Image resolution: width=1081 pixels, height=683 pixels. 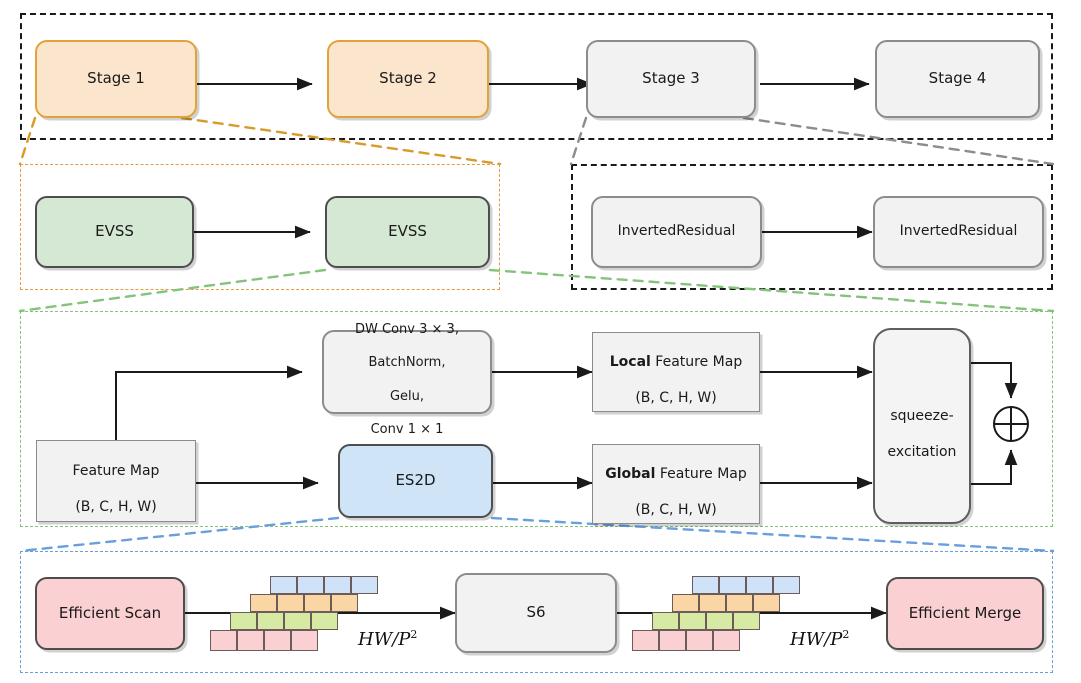 What do you see at coordinates (846, 634) in the screenshot?
I see `token-count-right-exp: 2` at bounding box center [846, 634].